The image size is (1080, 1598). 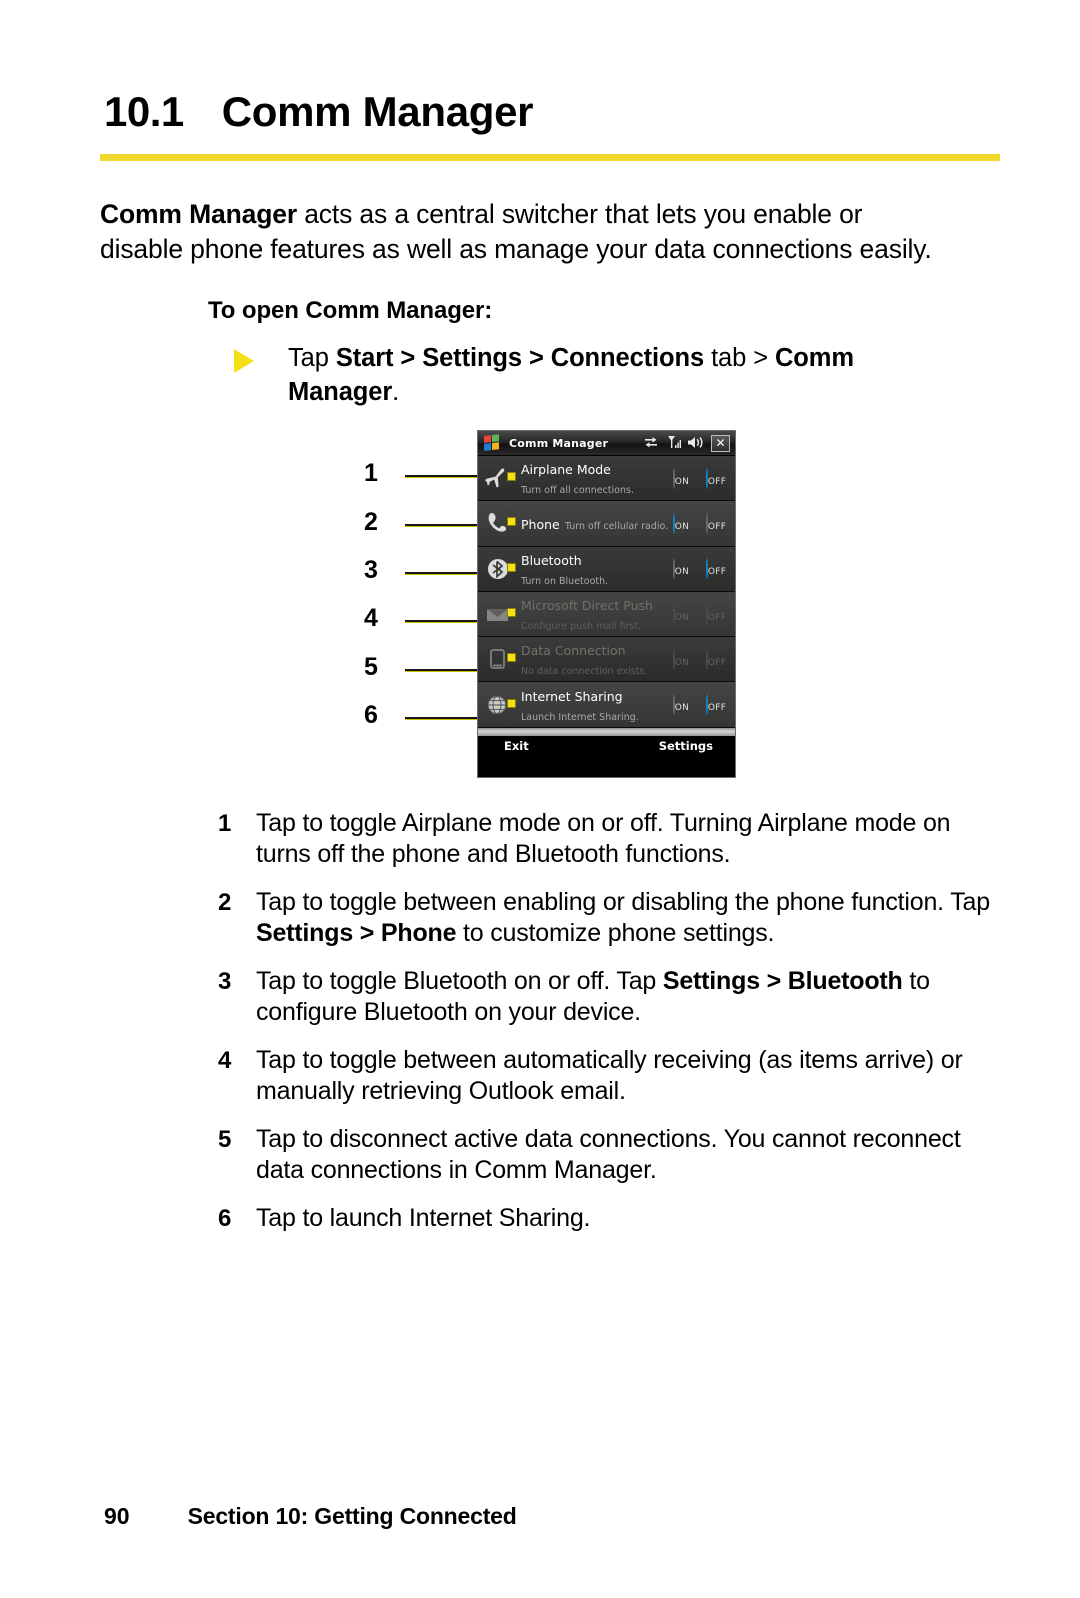 What do you see at coordinates (559, 443) in the screenshot?
I see `device-window-title: Comm Manager` at bounding box center [559, 443].